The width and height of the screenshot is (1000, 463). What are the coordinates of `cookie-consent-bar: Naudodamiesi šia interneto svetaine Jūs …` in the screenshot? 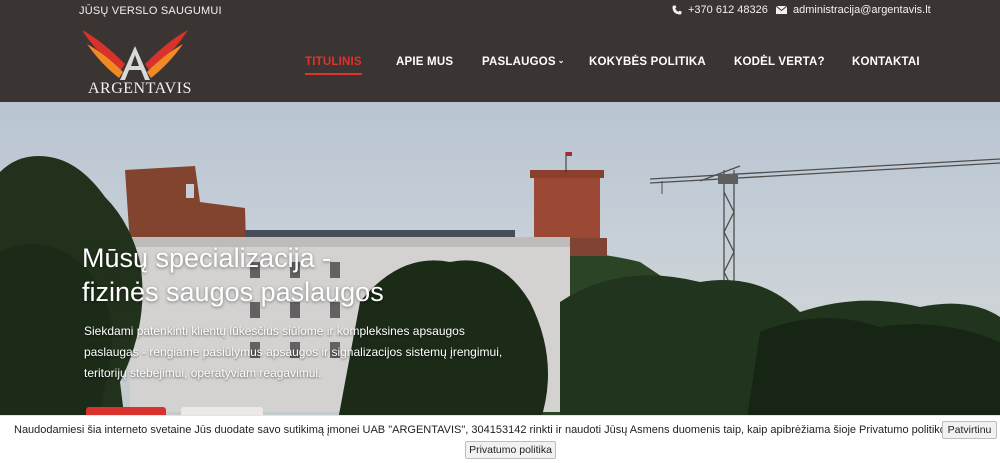 It's located at (500, 439).